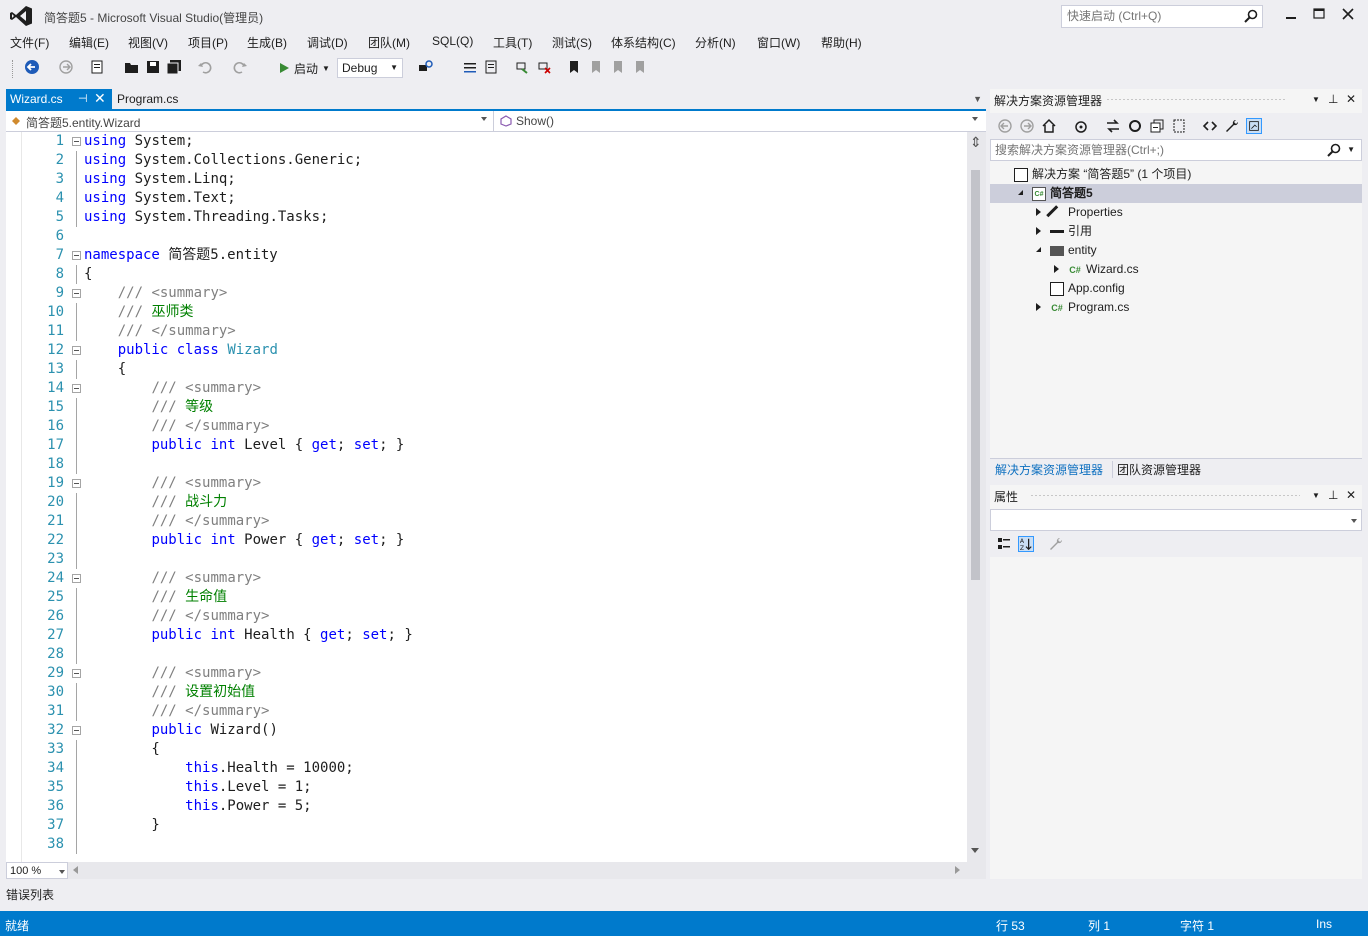 This screenshot has width=1368, height=936. I want to click on menu-analyze: 分析(N), so click(715, 42).